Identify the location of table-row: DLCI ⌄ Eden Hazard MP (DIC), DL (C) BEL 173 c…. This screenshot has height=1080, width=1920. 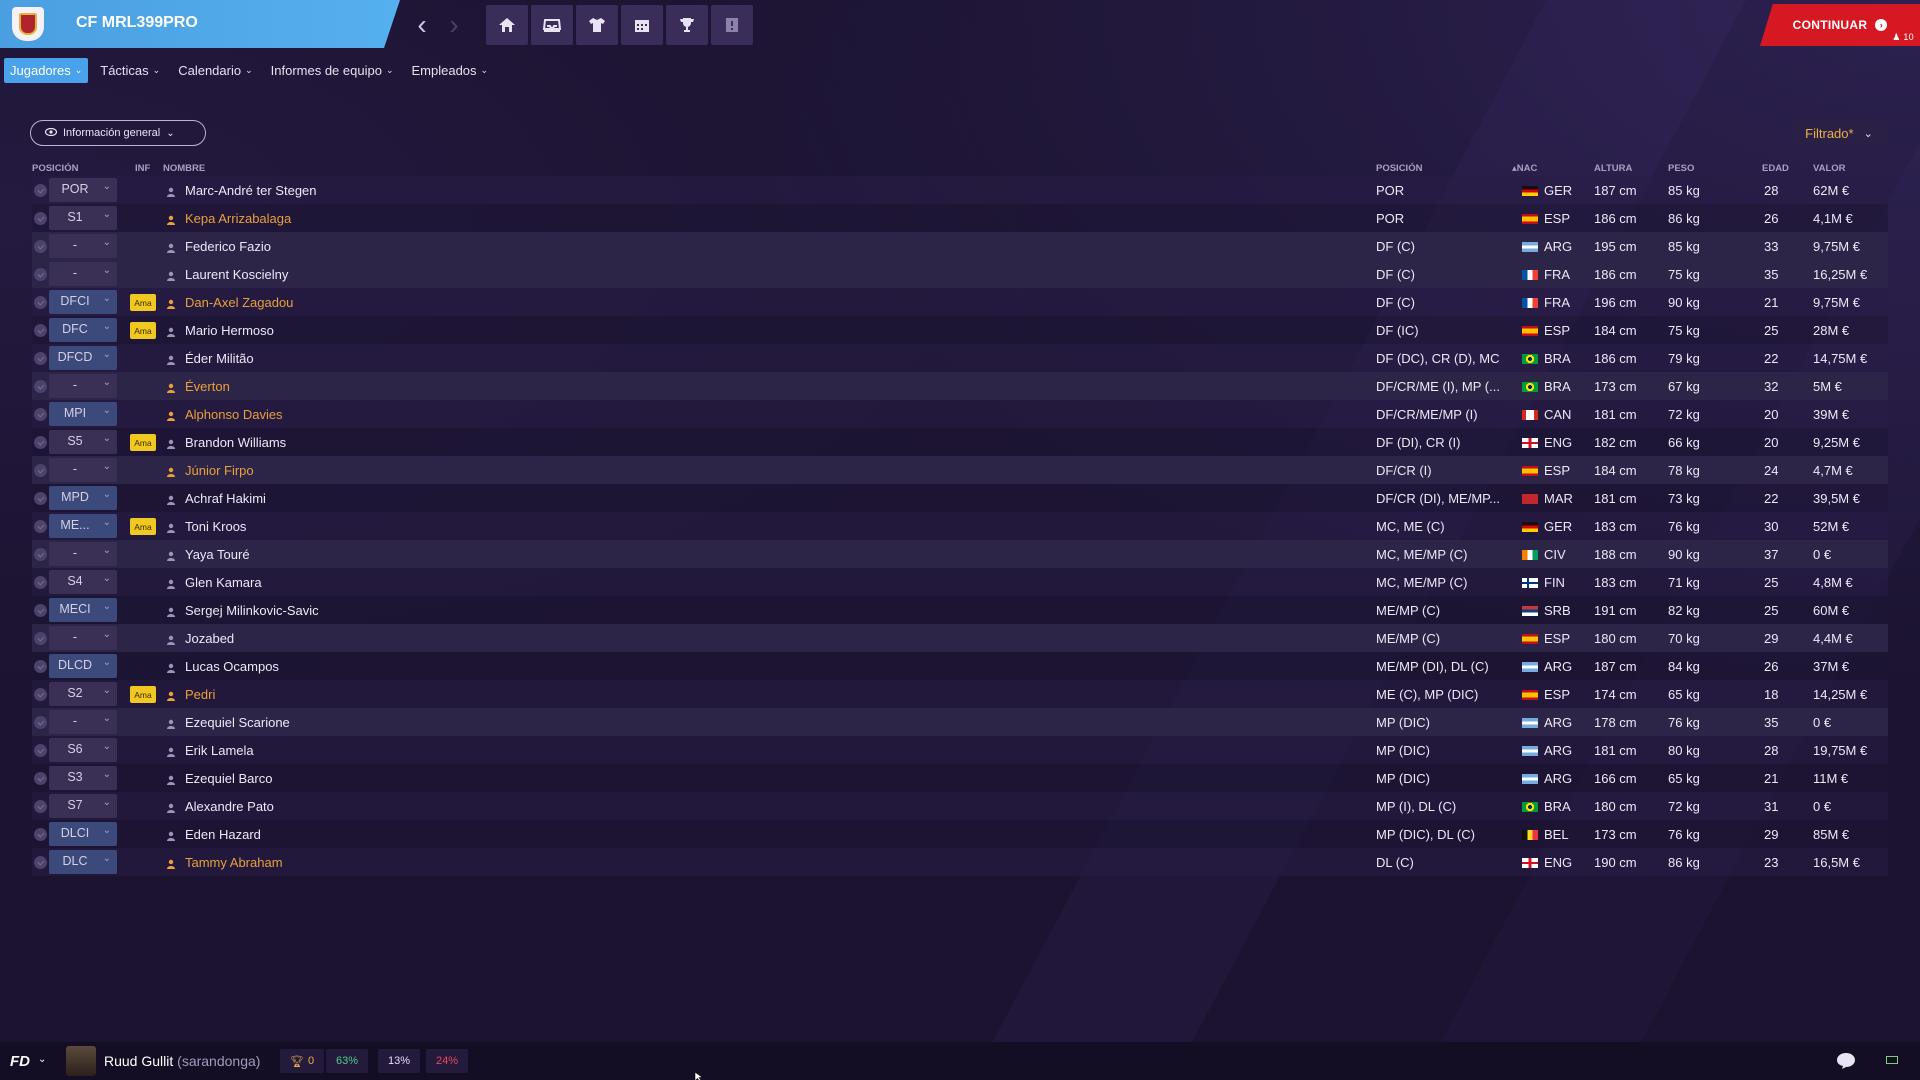
(960, 834).